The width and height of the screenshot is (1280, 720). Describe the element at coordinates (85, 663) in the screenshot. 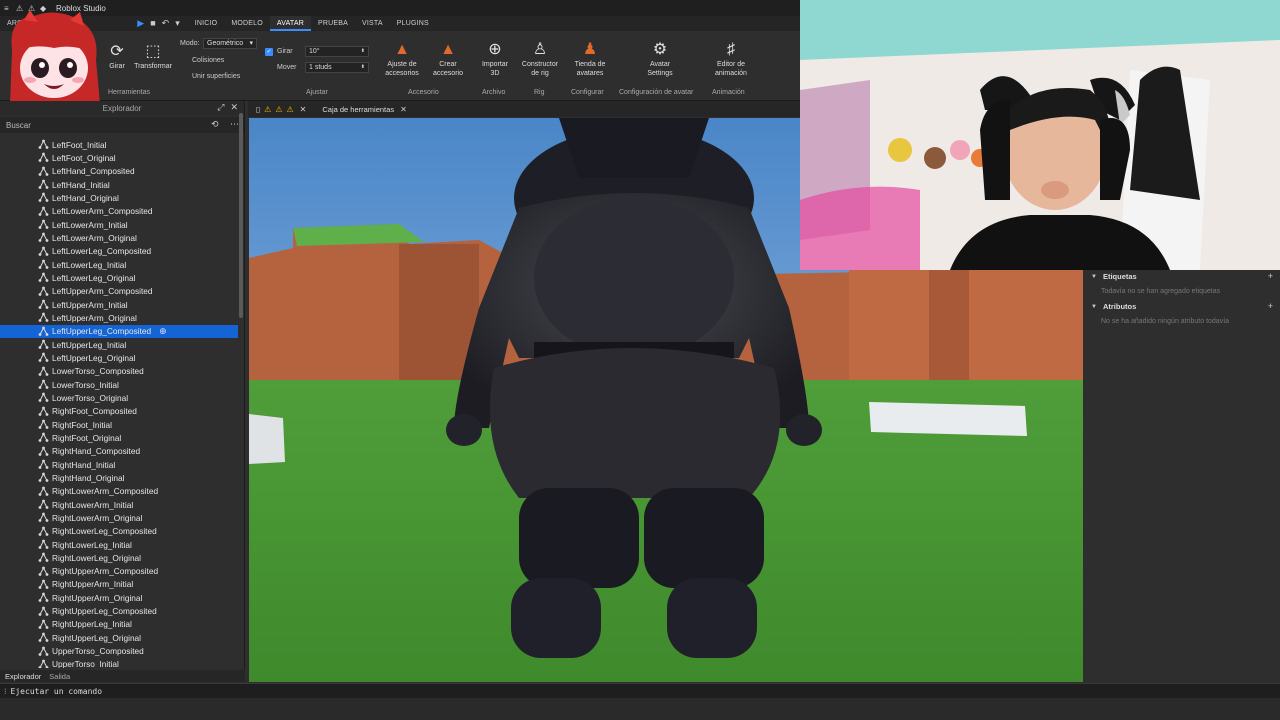

I see `tree-item-label: UpperTorso_Initial` at that location.